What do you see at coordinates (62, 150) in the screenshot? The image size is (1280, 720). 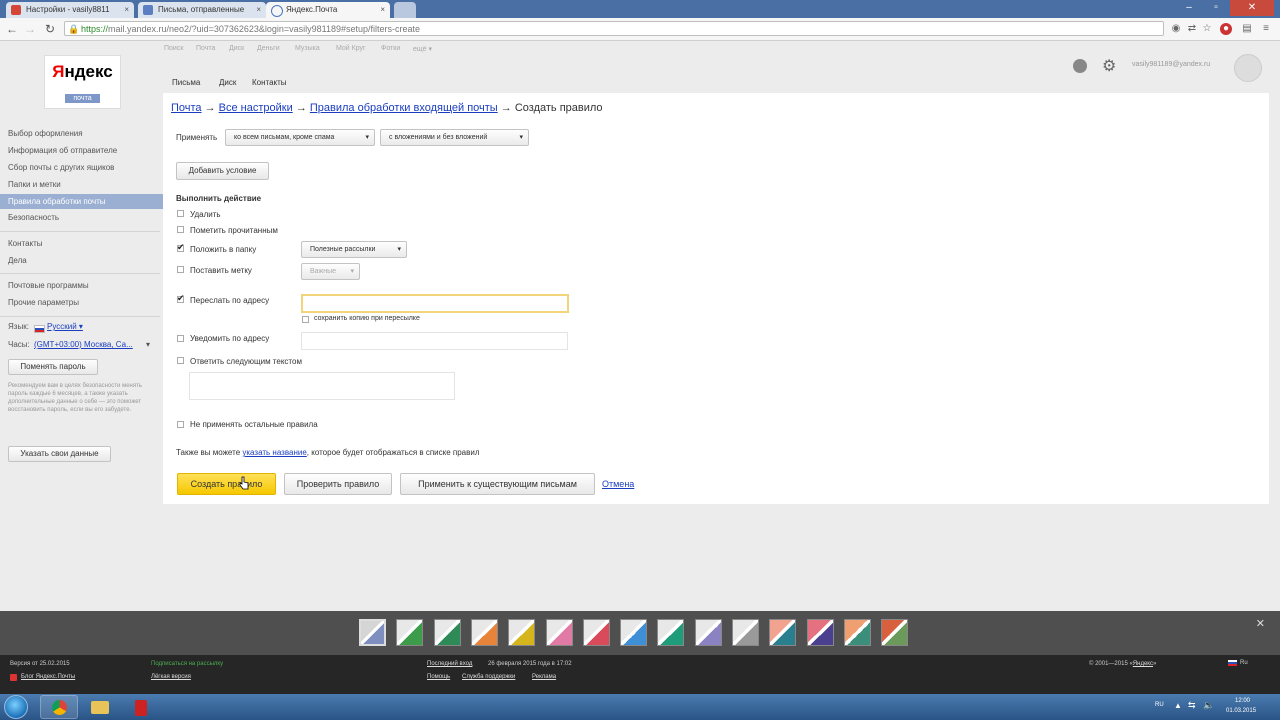 I see `sidebar-item-sender-info: Информация об отправителе` at bounding box center [62, 150].